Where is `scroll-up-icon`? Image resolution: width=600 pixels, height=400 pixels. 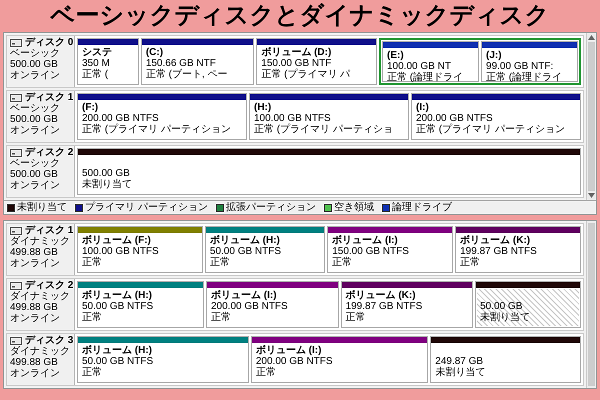
scroll-up-icon is located at coordinates (591, 37).